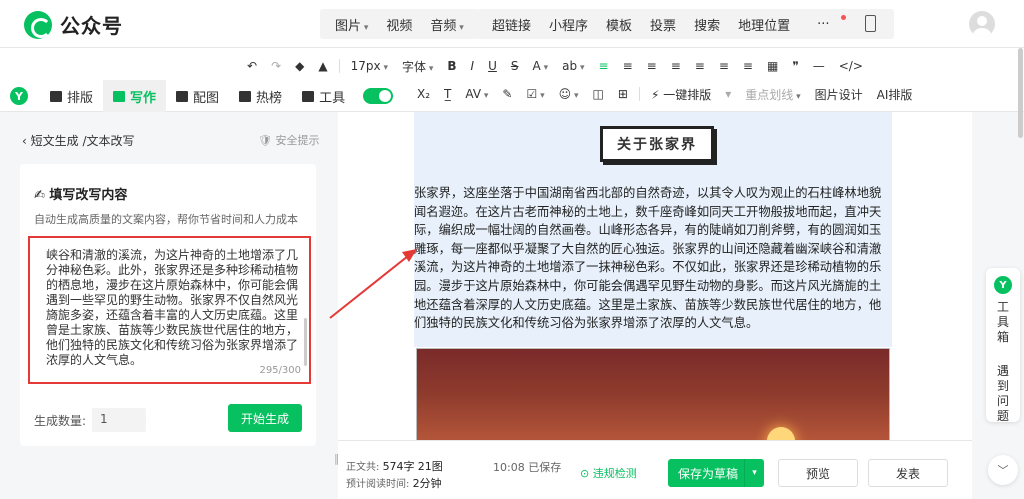 This screenshot has height=499, width=1024. What do you see at coordinates (394, 476) in the screenshot?
I see `article-stats: 正文共: 574字 21图 预计阅读时间: 2分钟` at bounding box center [394, 476].